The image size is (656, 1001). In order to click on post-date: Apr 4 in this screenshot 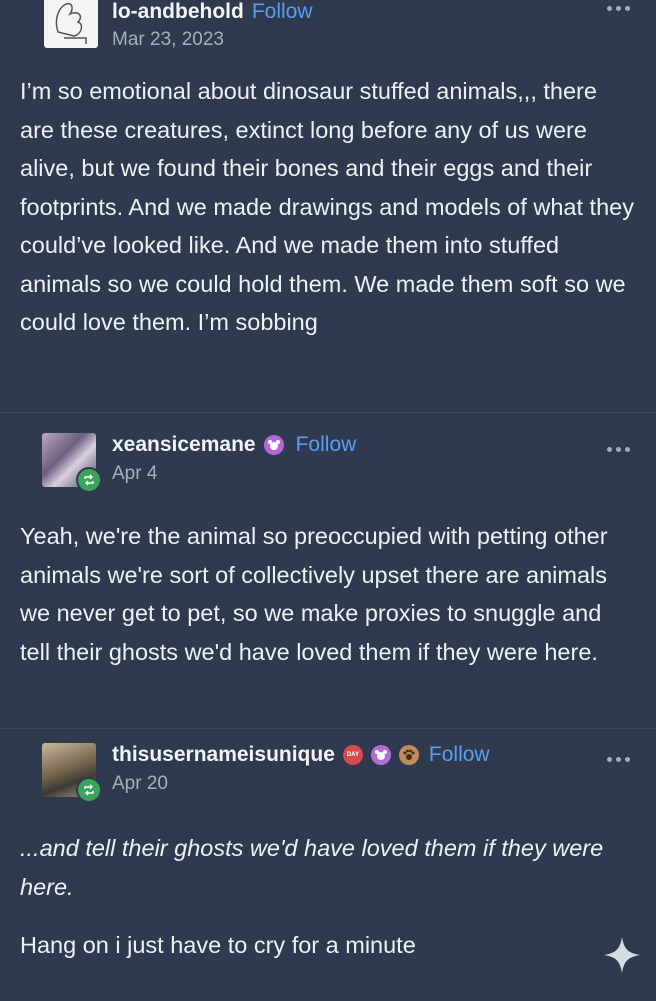, I will do `click(234, 474)`.